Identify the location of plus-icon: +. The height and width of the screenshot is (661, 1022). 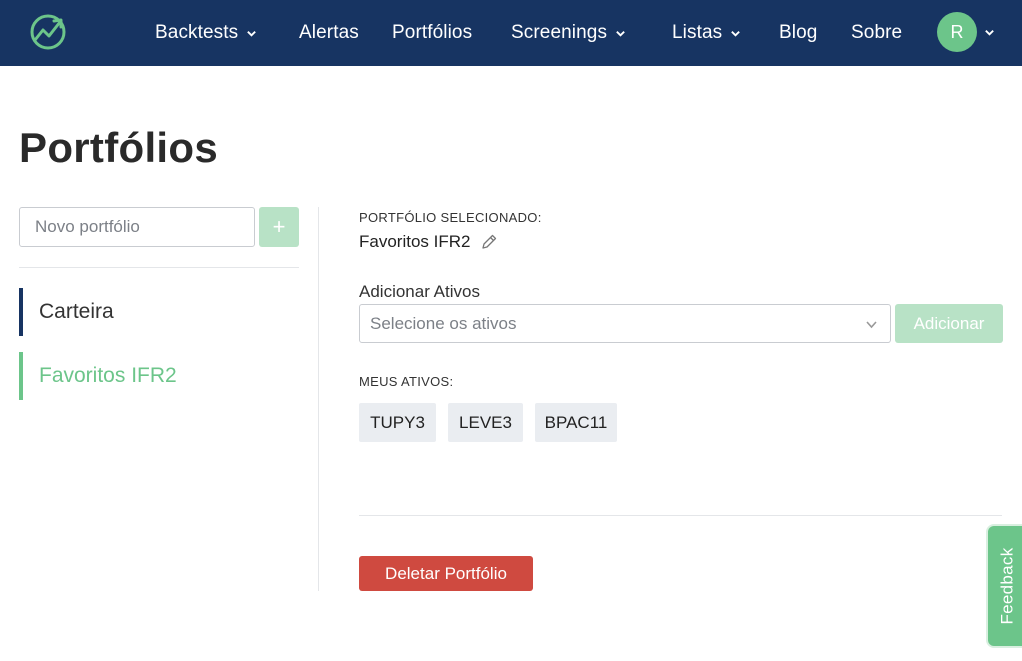
(279, 226).